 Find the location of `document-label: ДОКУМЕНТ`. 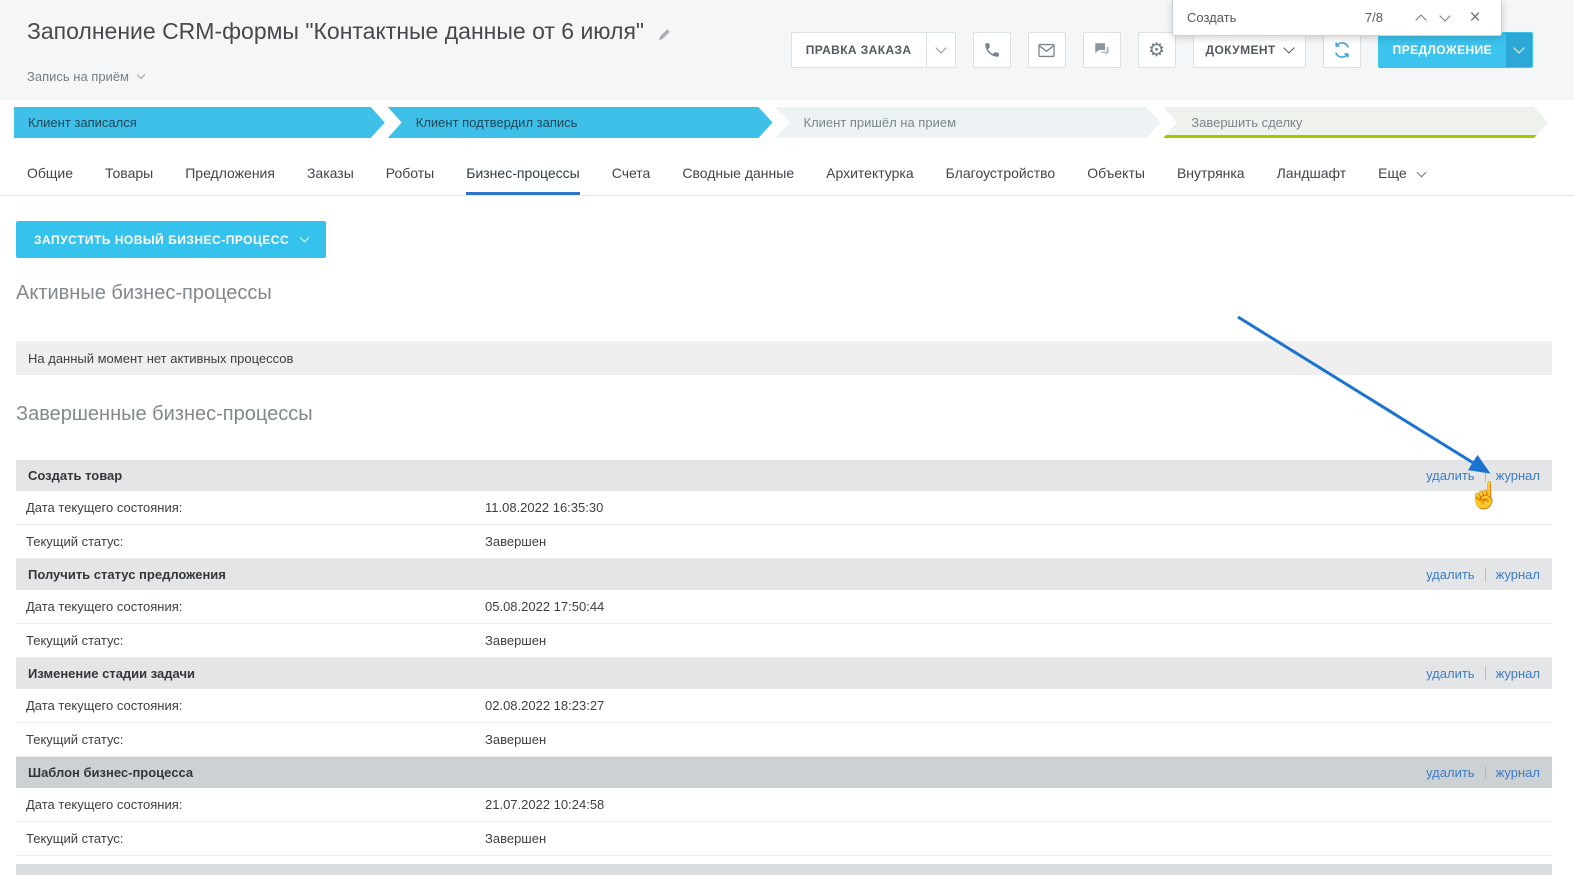

document-label: ДОКУМЕНТ is located at coordinates (1240, 50).